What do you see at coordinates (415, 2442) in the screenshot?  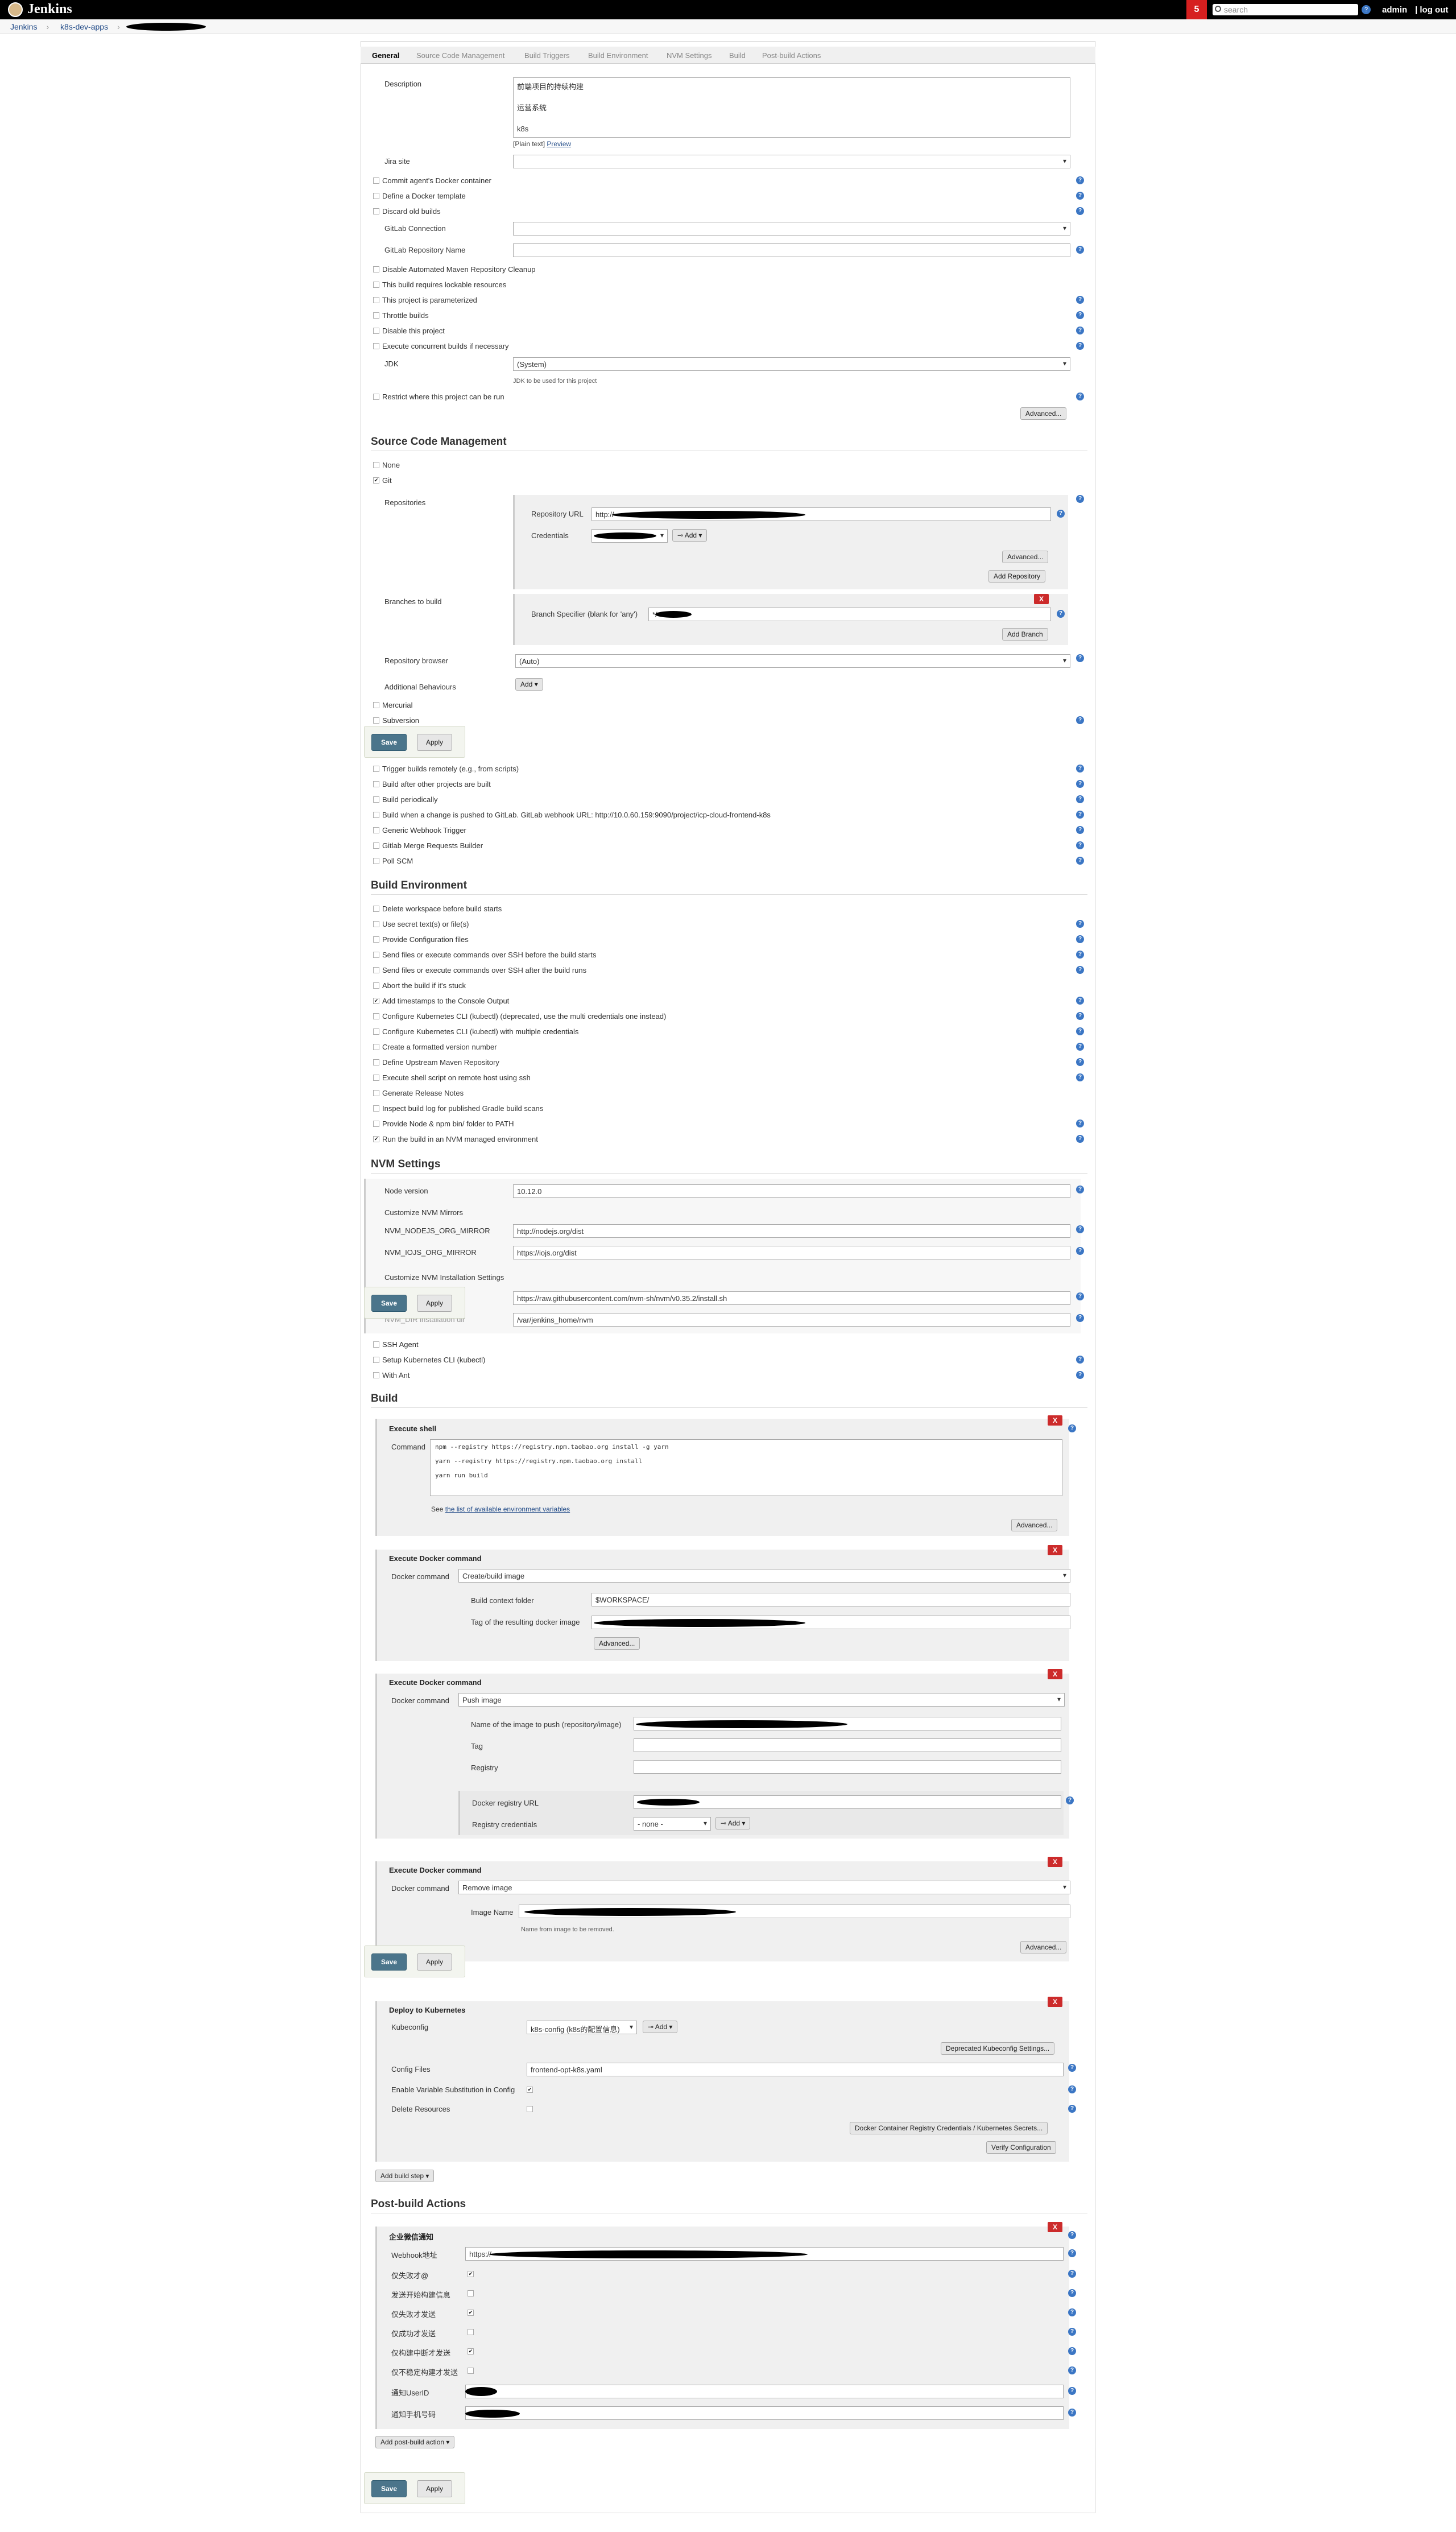 I see `add-post-build-button: Add post-build action ▾` at bounding box center [415, 2442].